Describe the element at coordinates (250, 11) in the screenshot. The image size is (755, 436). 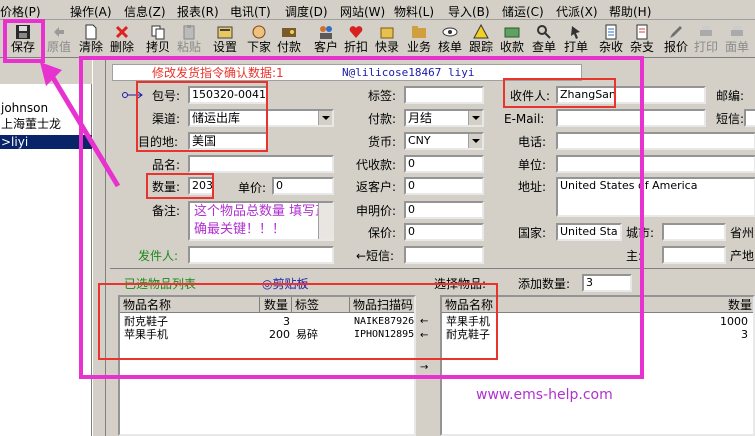
I see `menu-telecom: 电讯(T)` at that location.